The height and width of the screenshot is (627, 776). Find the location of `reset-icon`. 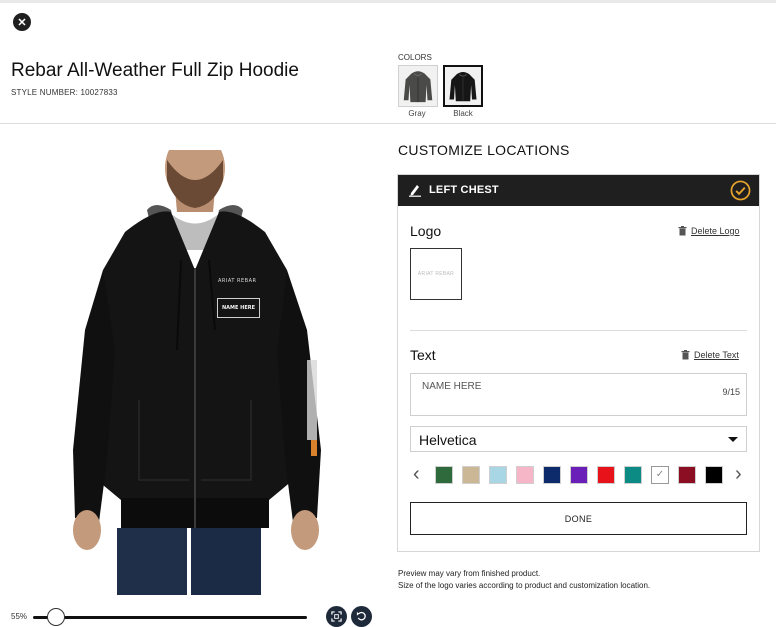

reset-icon is located at coordinates (361, 616).